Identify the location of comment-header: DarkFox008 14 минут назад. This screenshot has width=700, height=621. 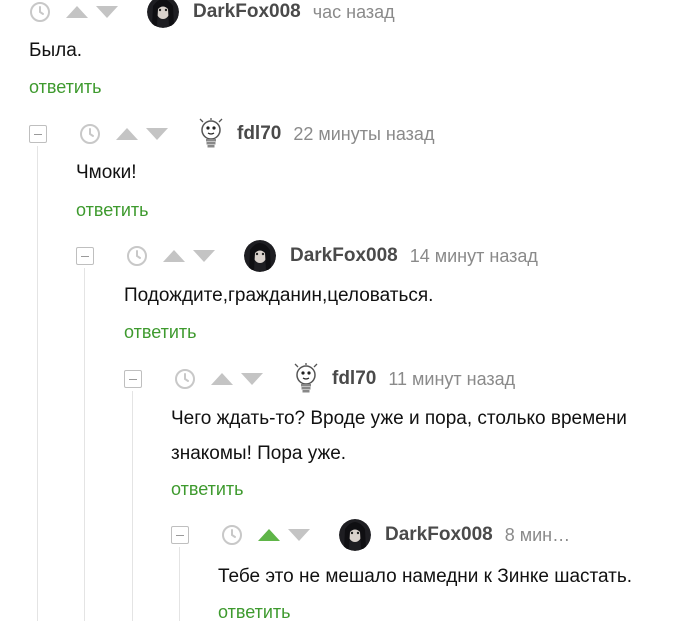
(307, 256).